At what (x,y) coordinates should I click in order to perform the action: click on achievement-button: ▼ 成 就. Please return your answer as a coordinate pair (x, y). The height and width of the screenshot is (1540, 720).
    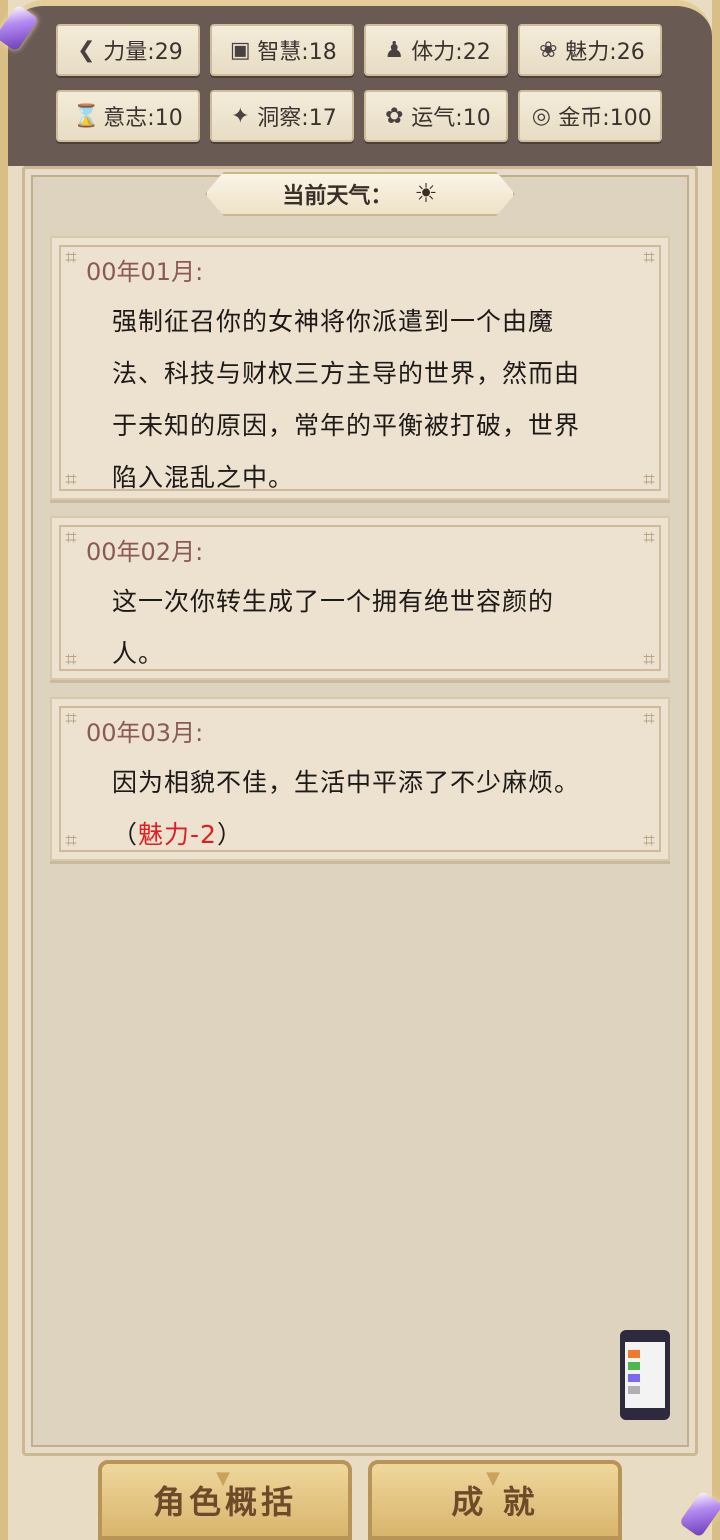
    Looking at the image, I should click on (495, 1500).